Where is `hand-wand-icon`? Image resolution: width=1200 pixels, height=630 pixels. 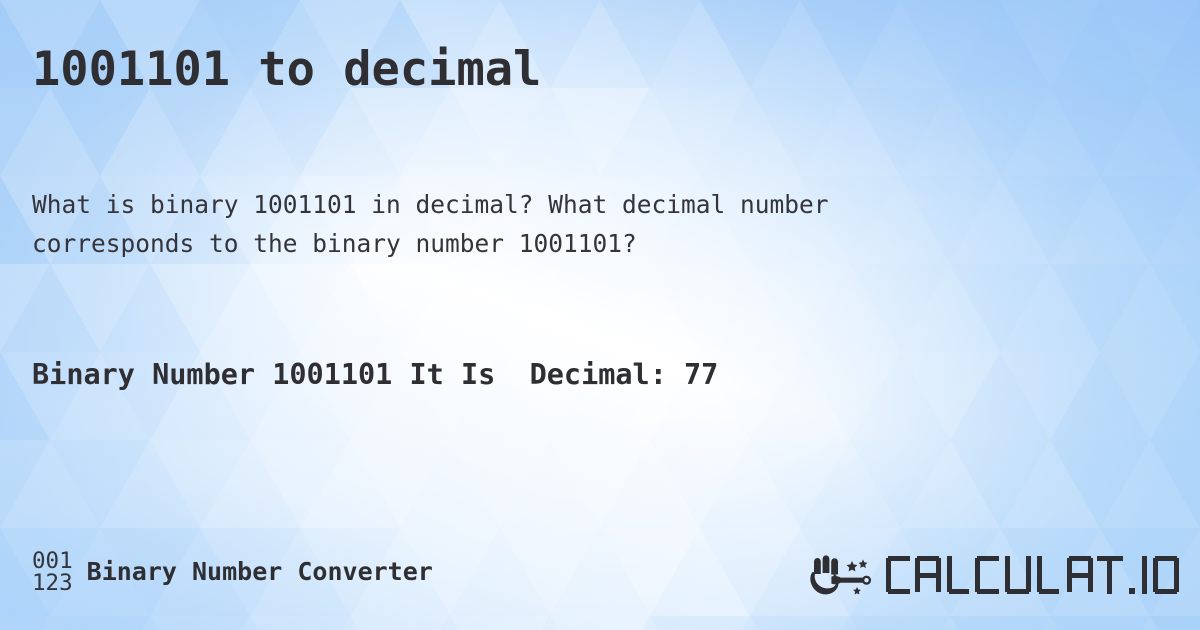 hand-wand-icon is located at coordinates (841, 575).